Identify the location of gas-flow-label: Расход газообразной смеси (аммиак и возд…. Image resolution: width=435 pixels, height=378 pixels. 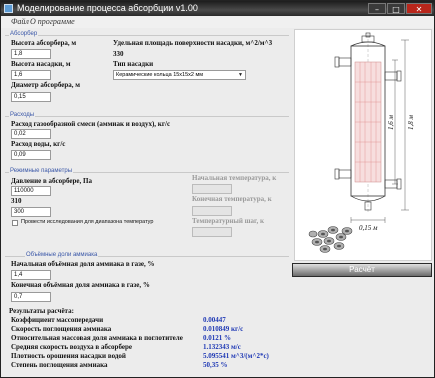
(91, 124).